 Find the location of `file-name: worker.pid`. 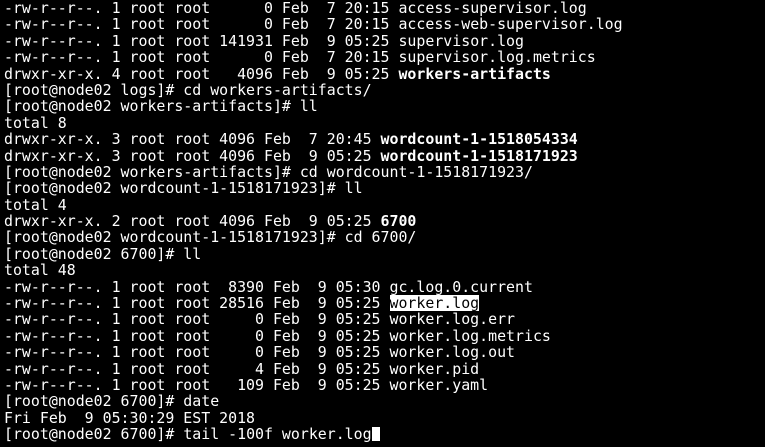

file-name: worker.pid is located at coordinates (434, 368).